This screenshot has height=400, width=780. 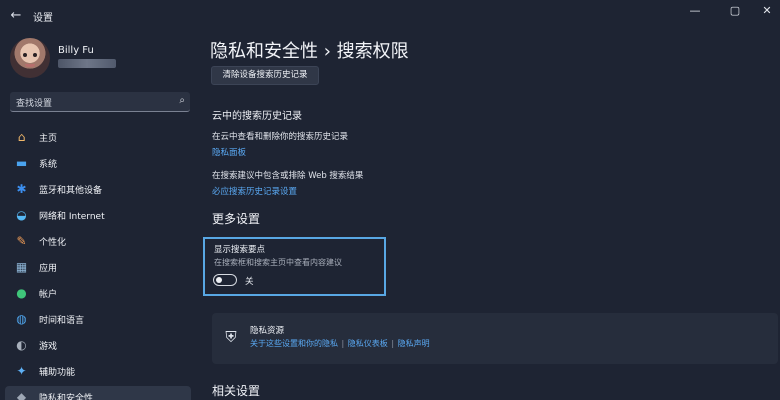 I want to click on web-results-description: 在搜索建议中包含或排除 Web 搜索结果, so click(x=288, y=176).